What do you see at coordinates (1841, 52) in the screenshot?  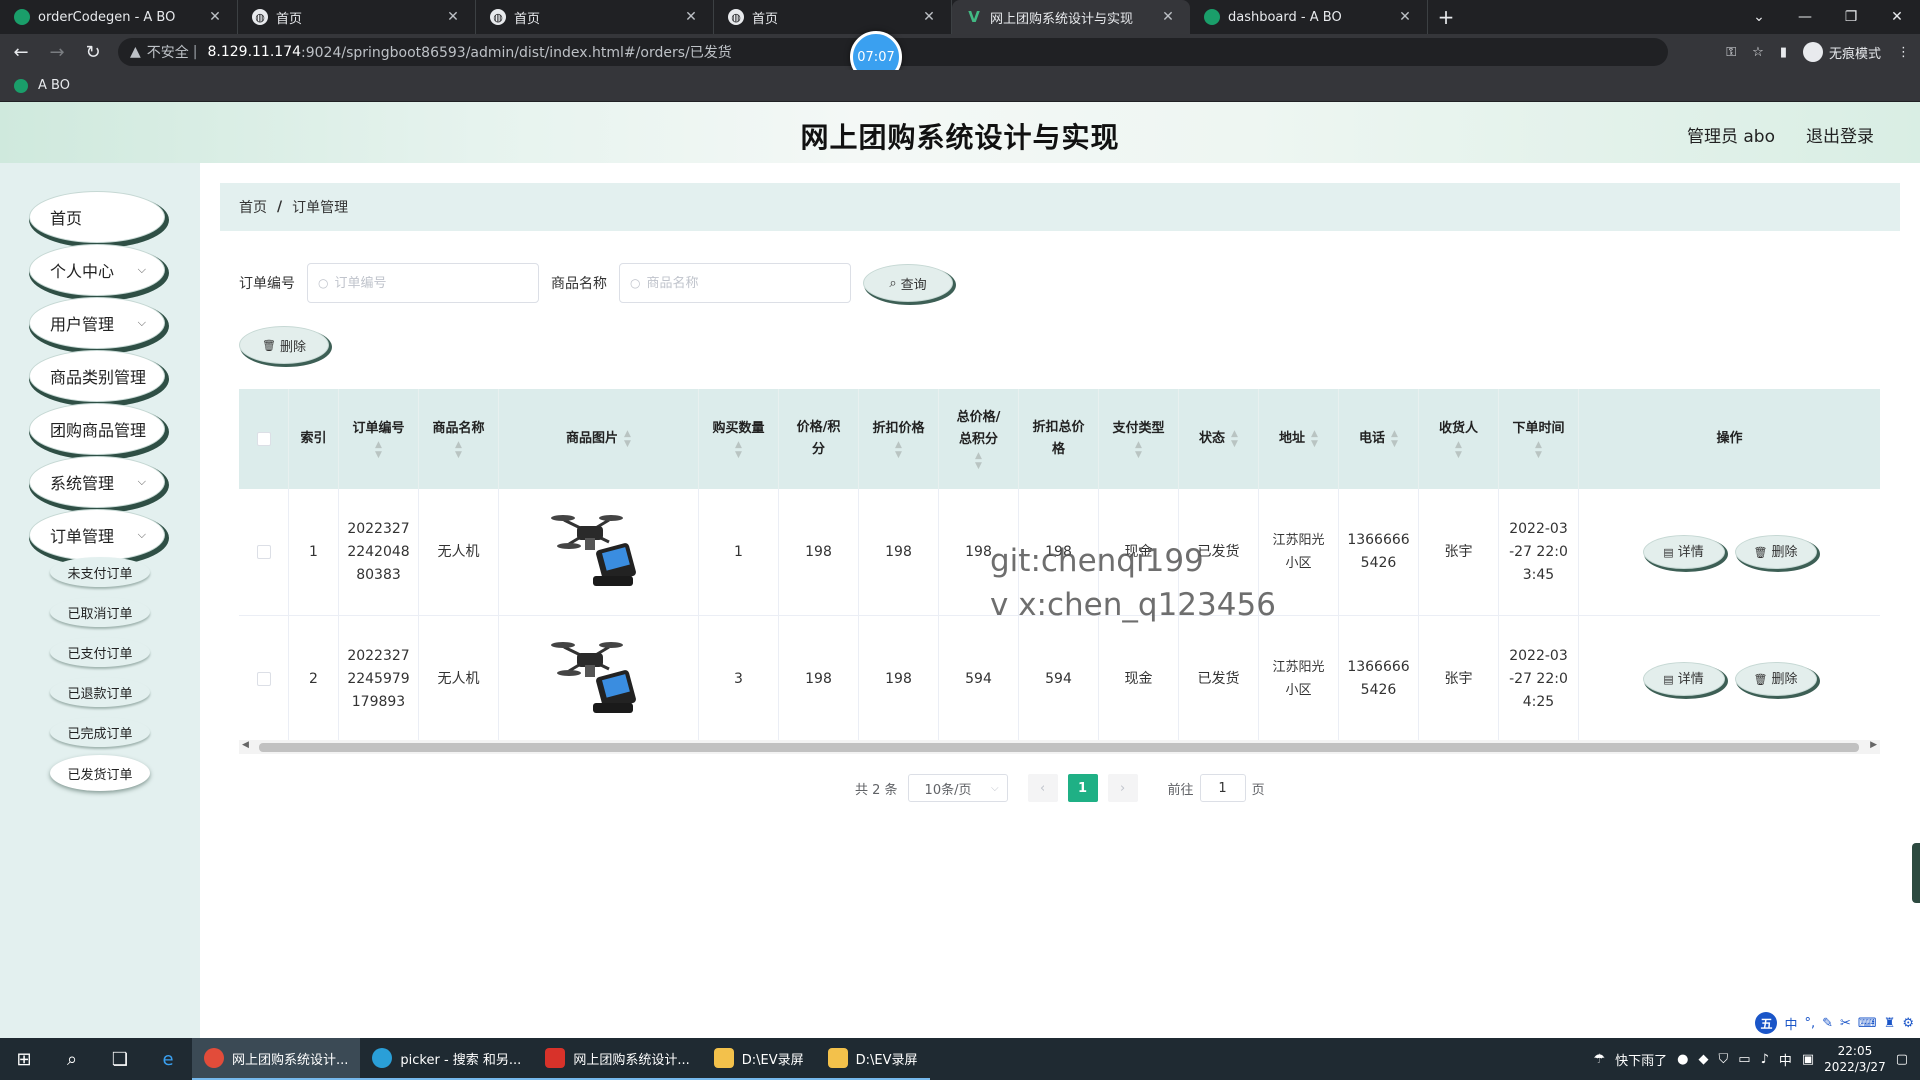 I see `incognito-indicator: 无痕模式` at bounding box center [1841, 52].